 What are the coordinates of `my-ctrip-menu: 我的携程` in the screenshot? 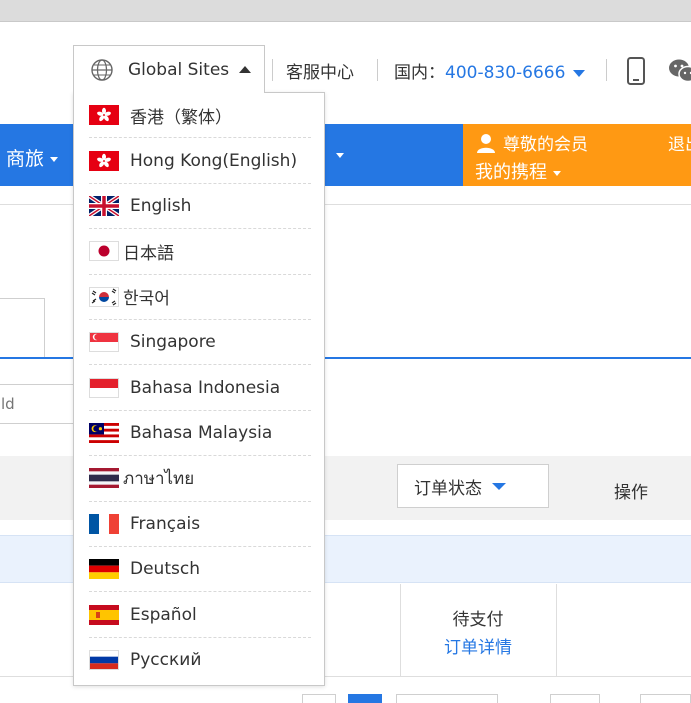 It's located at (518, 171).